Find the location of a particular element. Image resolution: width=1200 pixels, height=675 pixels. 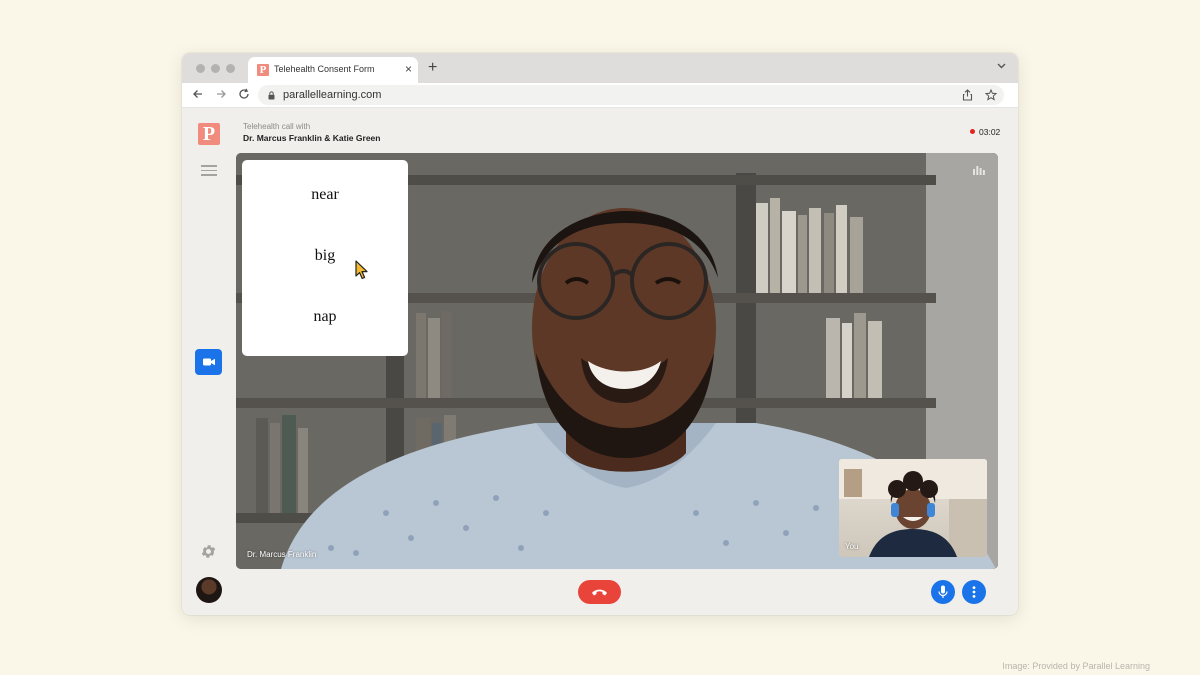

self-video-frame is located at coordinates (913, 508).